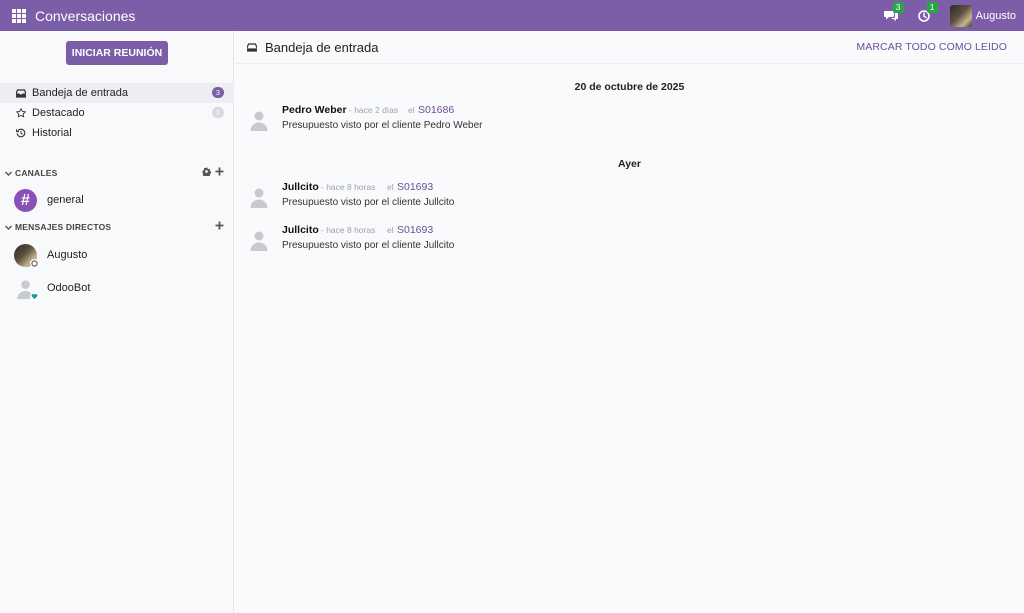 This screenshot has width=1024, height=613. What do you see at coordinates (117, 200) in the screenshot?
I see `channel-item-general: # general` at bounding box center [117, 200].